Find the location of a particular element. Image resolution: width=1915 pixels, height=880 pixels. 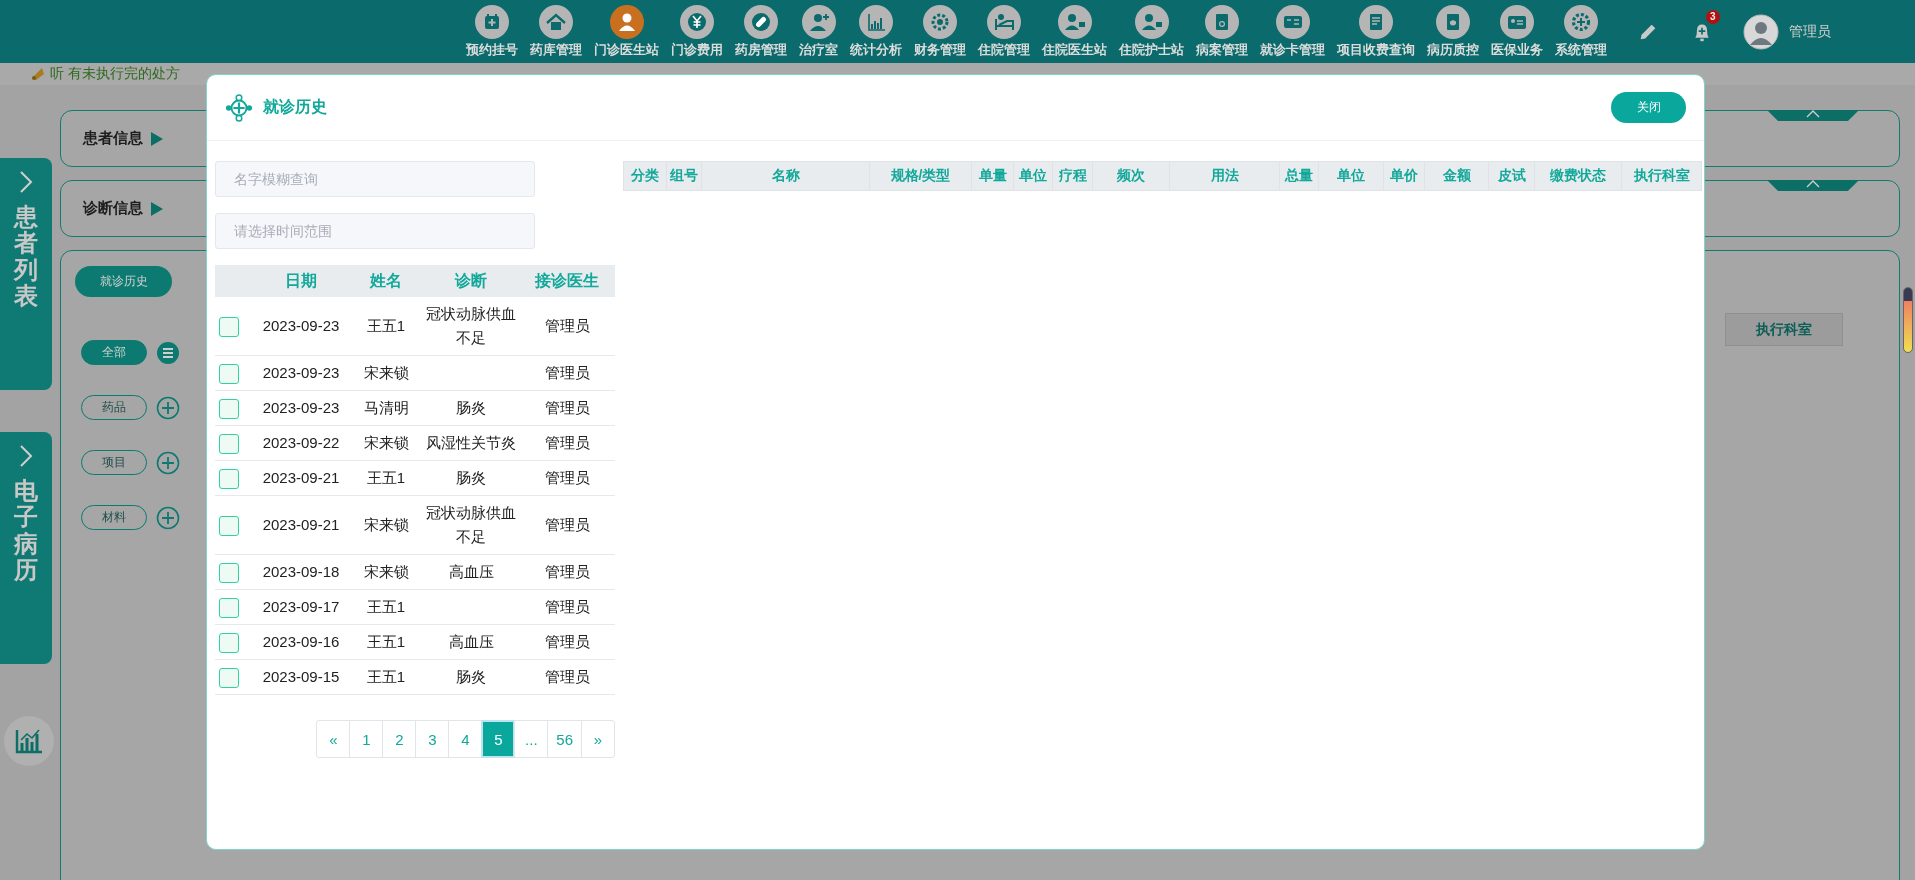

table-cell: 2023-09-23 is located at coordinates (301, 325).